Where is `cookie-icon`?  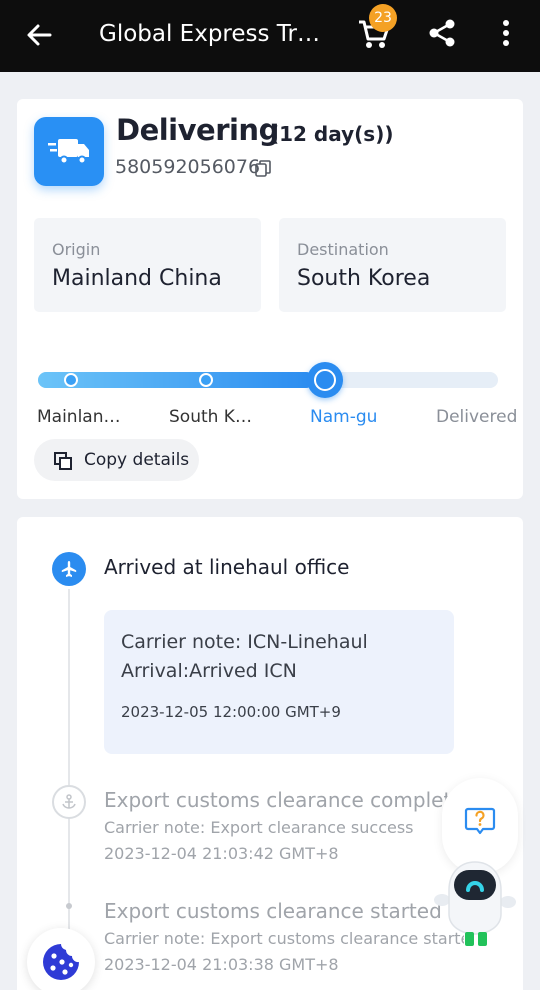 cookie-icon is located at coordinates (61, 962).